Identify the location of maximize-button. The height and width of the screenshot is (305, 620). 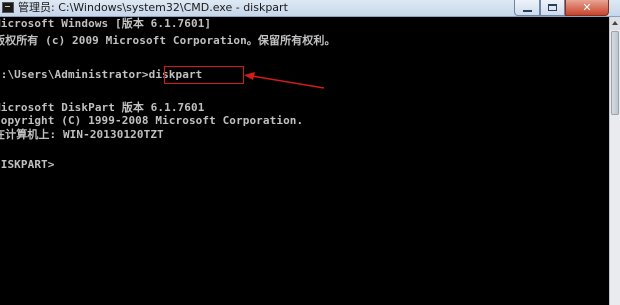
(552, 8).